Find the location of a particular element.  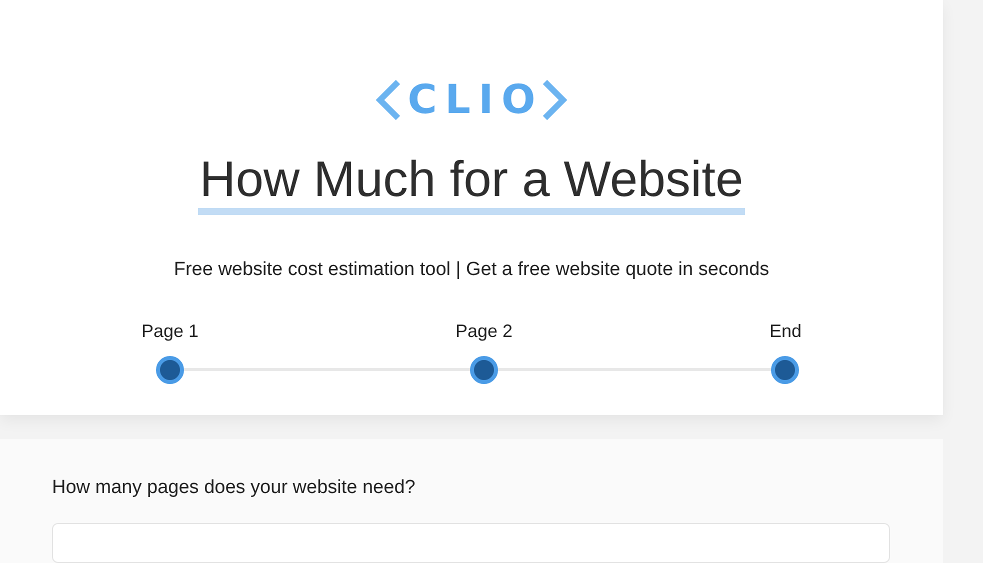

left-chevron-icon is located at coordinates (389, 100).